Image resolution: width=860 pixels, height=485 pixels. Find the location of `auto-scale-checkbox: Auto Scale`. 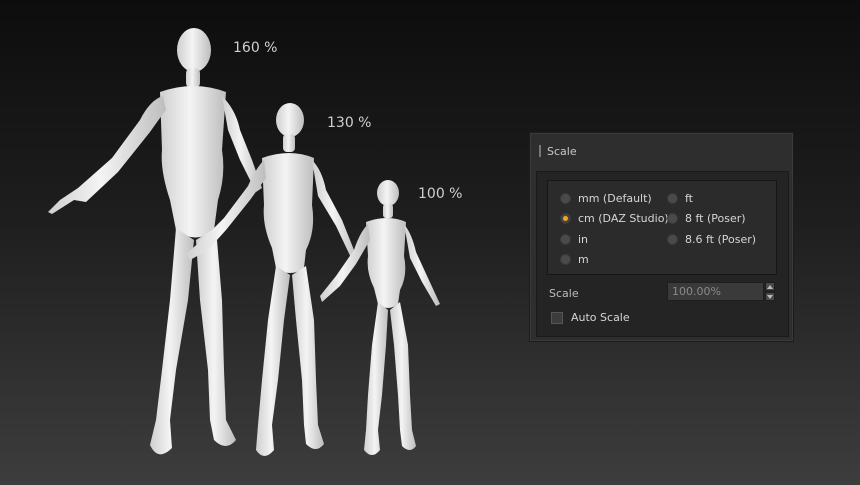

auto-scale-checkbox: Auto Scale is located at coordinates (590, 317).